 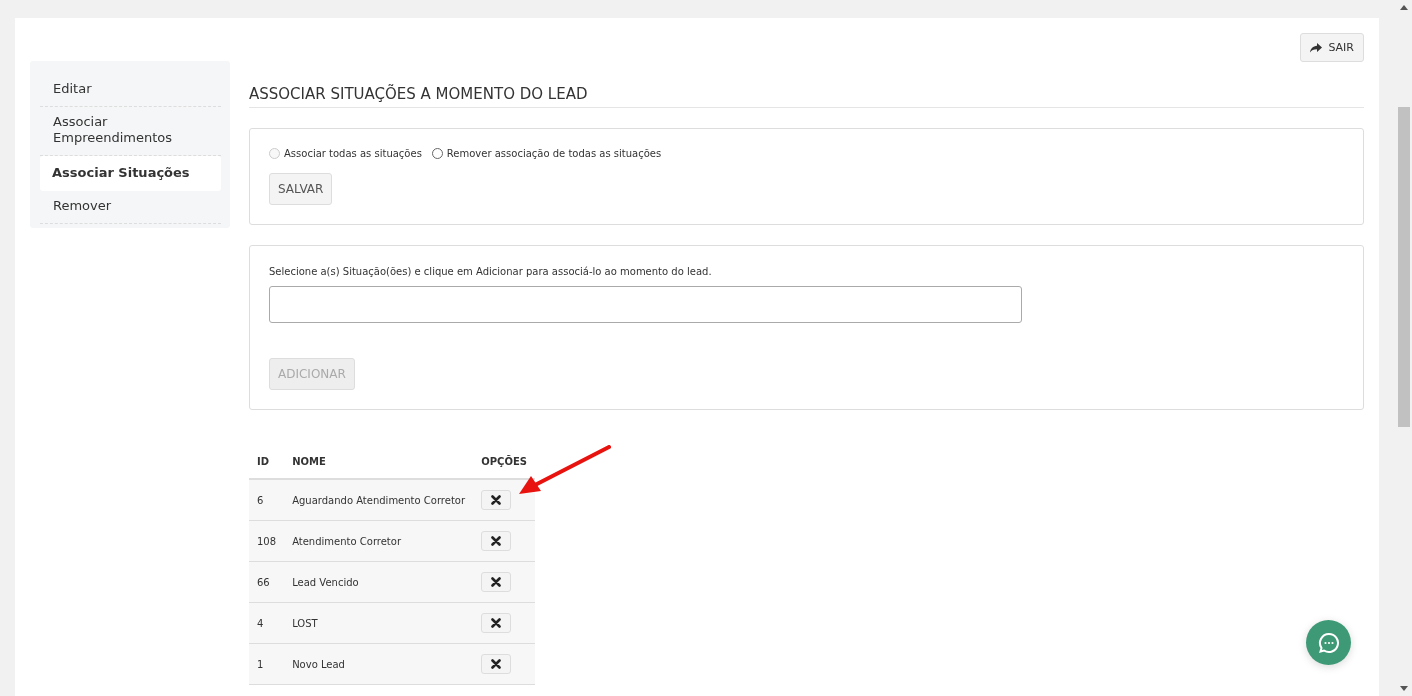 I want to click on table-cell: Lead Vencido, so click(x=379, y=582).